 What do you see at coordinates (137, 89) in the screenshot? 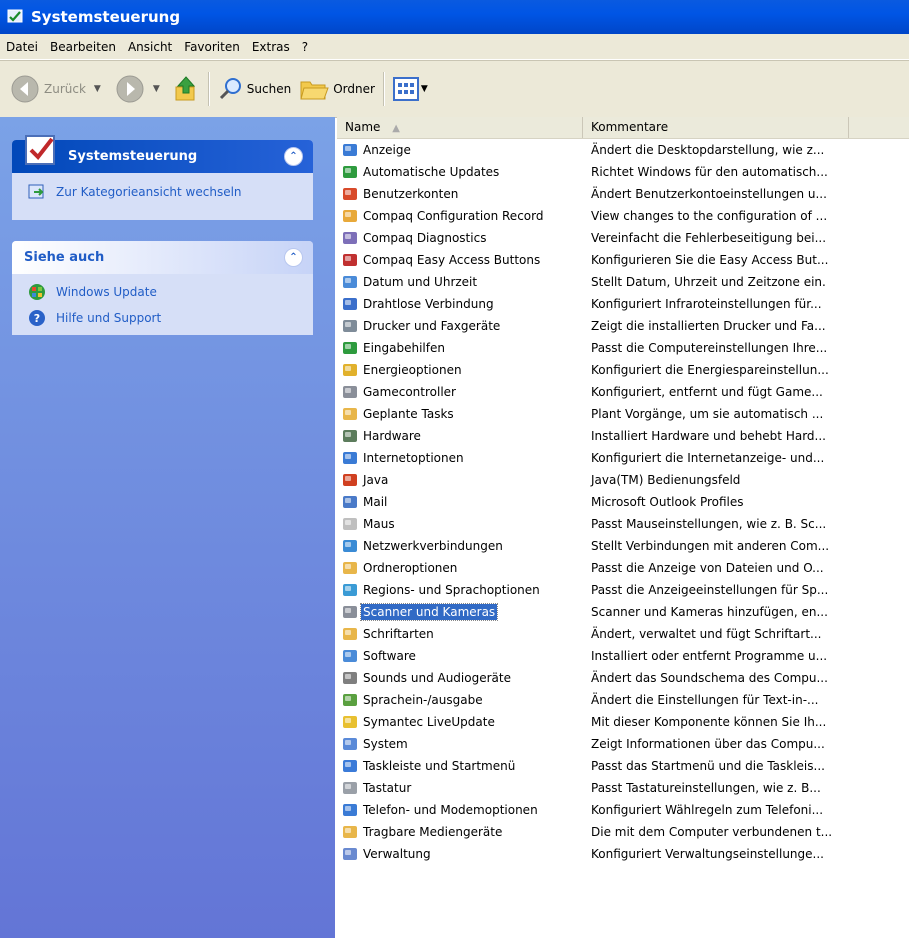
I see `forward-button: ▼` at bounding box center [137, 89].